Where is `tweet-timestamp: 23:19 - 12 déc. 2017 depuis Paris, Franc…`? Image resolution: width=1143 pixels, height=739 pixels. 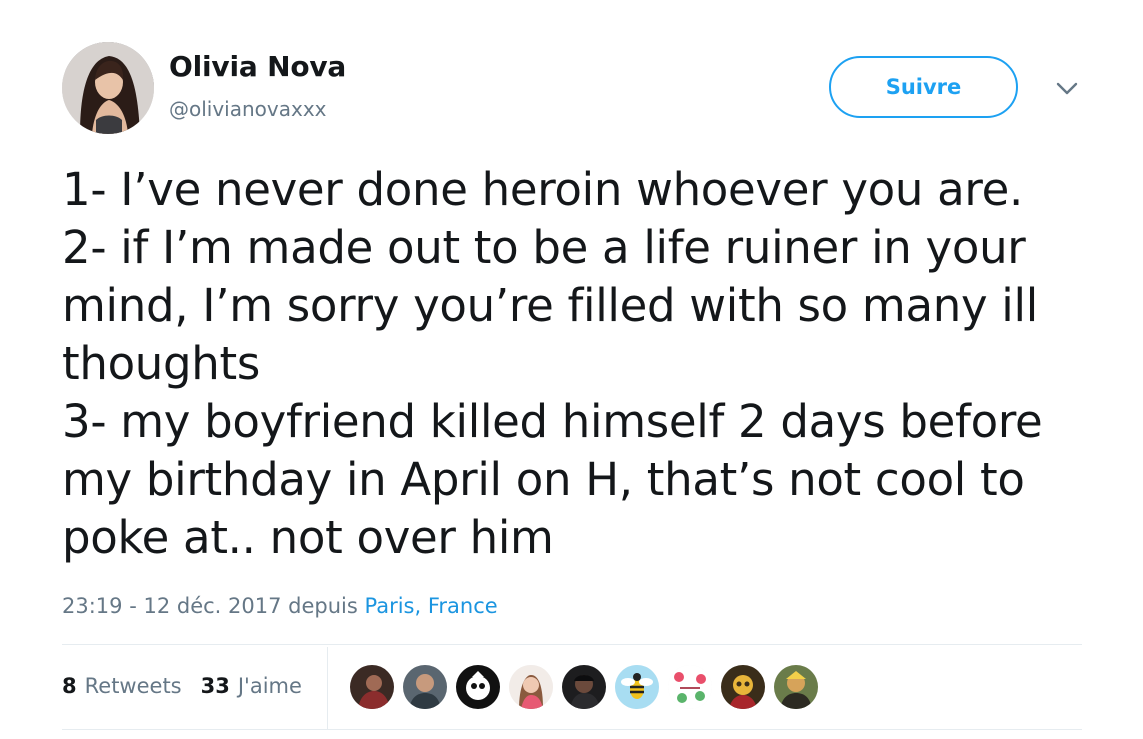 tweet-timestamp: 23:19 - 12 déc. 2017 depuis Paris, Franc… is located at coordinates (280, 606).